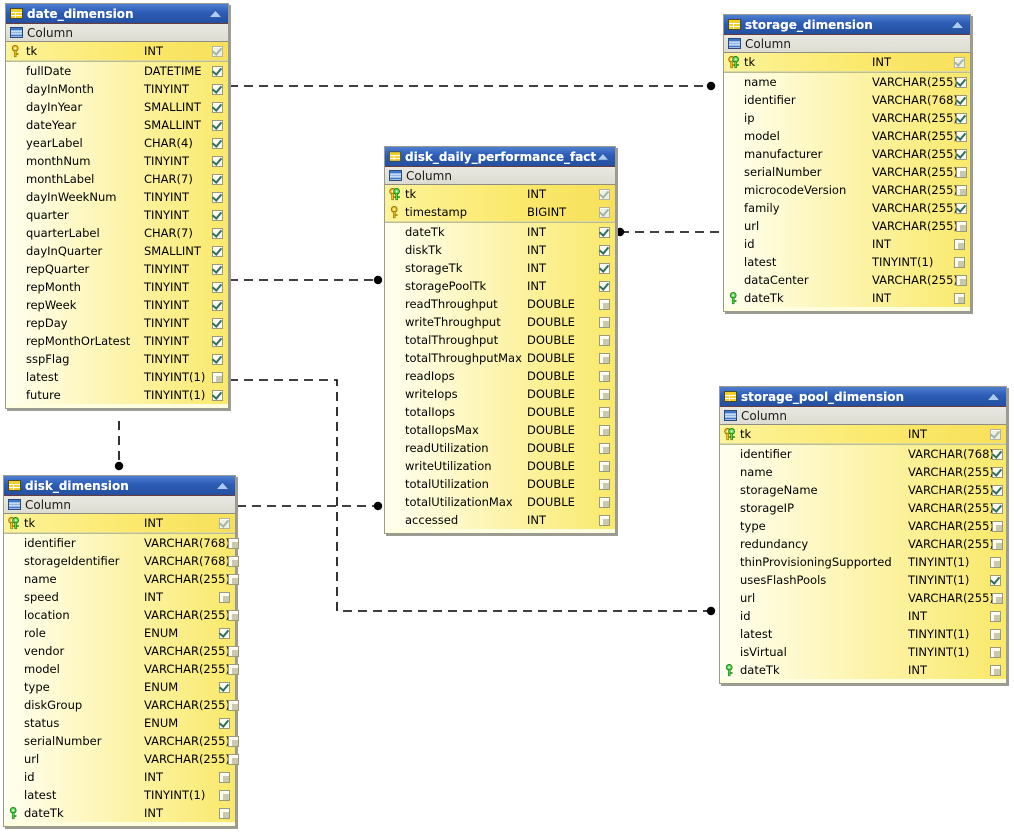  What do you see at coordinates (117, 14) in the screenshot?
I see `table-title-bar: date_dimension` at bounding box center [117, 14].